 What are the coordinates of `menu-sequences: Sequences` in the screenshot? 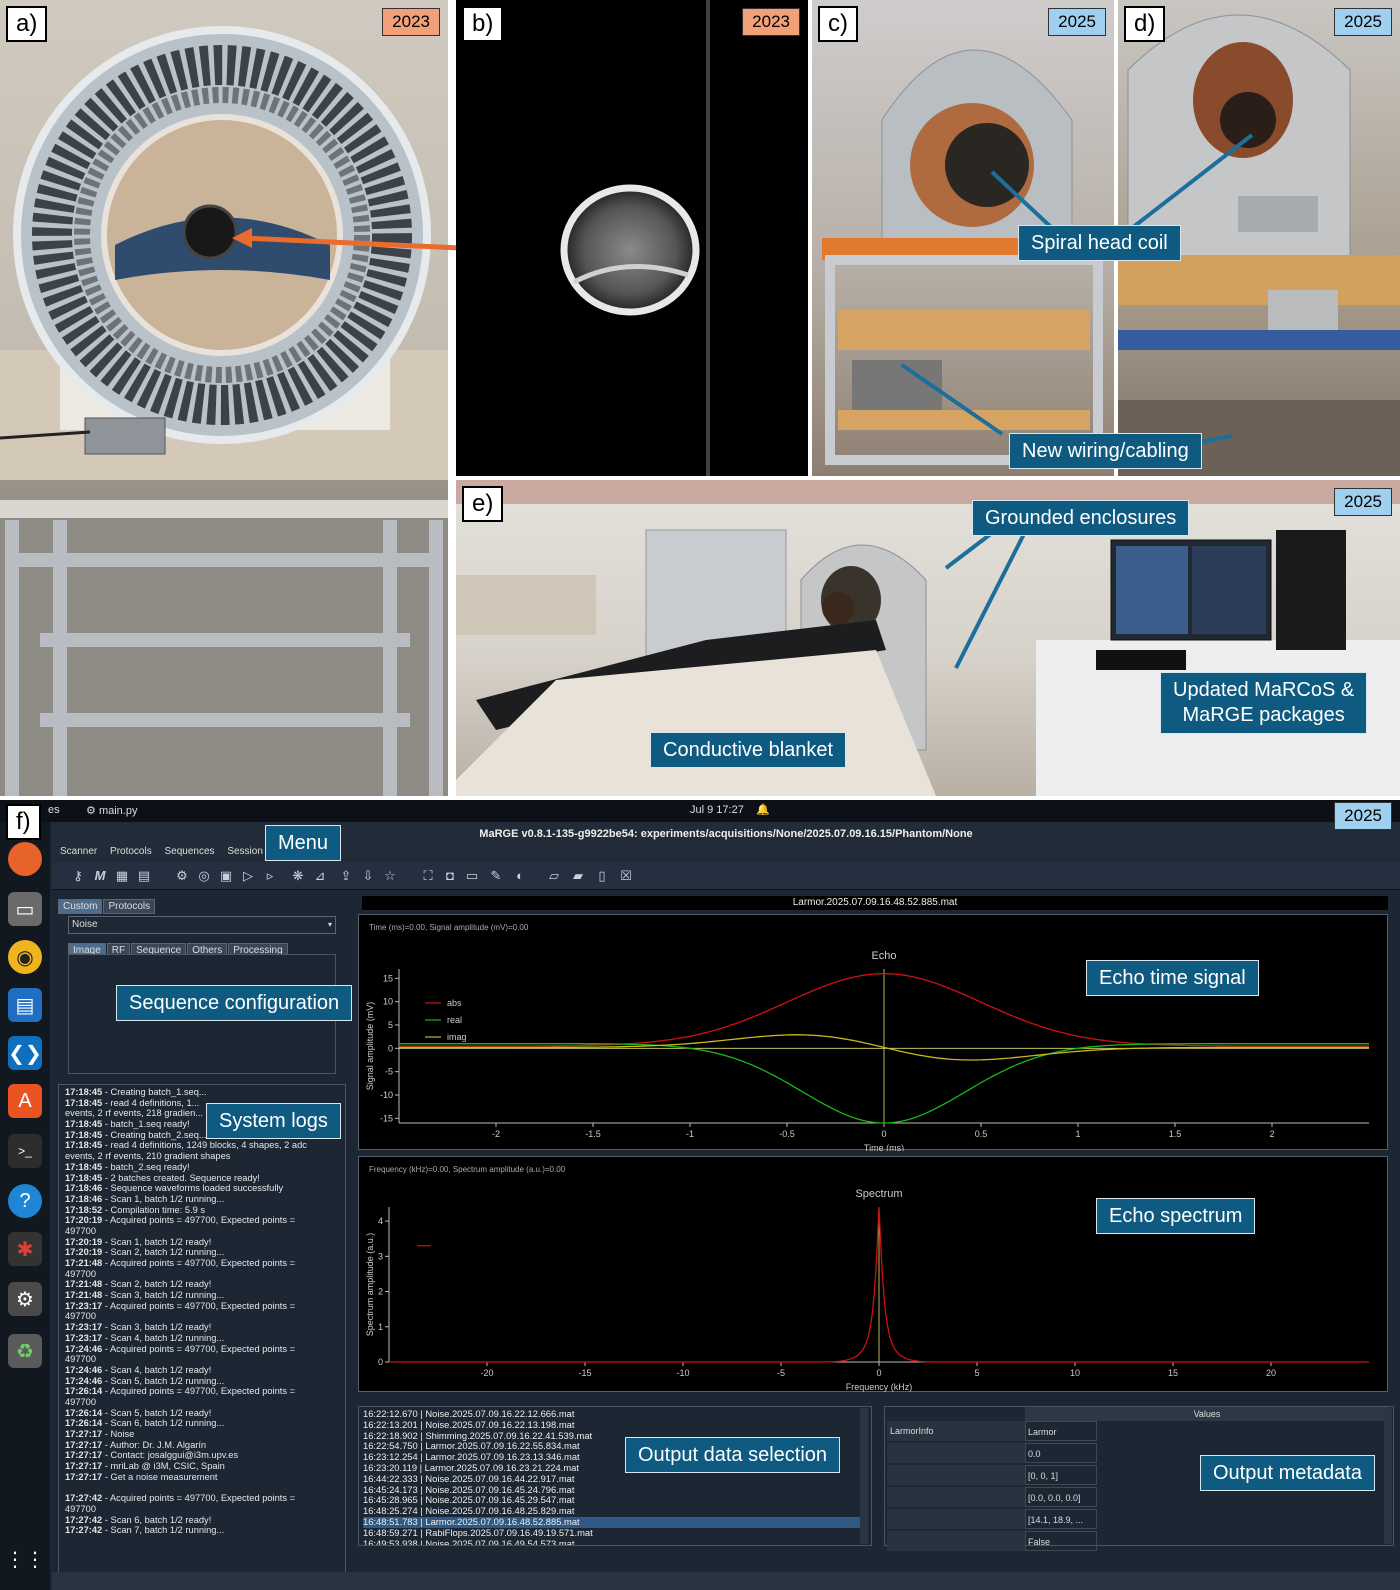 It's located at (190, 851).